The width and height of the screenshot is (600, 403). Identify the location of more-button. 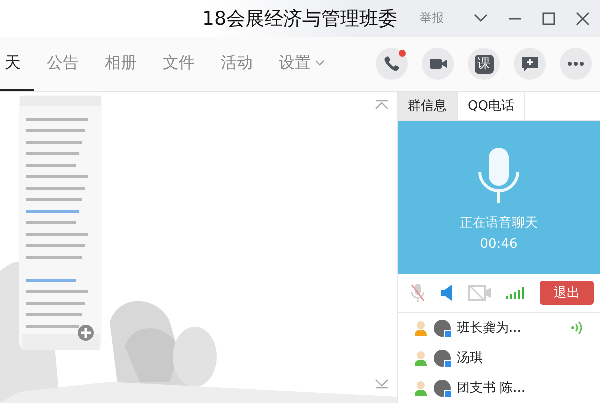
(576, 64).